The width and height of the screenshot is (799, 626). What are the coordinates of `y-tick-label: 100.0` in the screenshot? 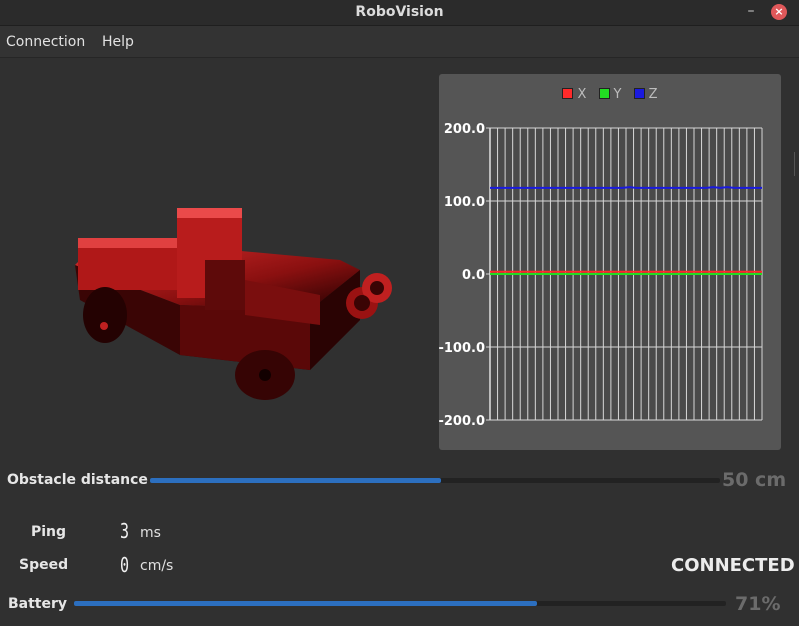 It's located at (464, 202).